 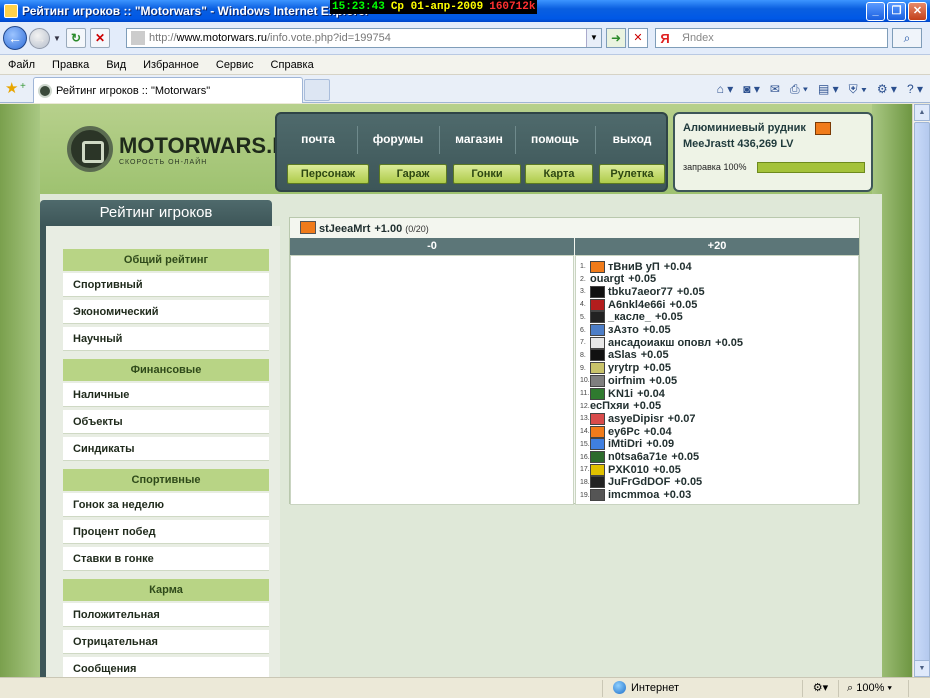 What do you see at coordinates (235, 65) in the screenshot?
I see `menu-tools: Сервис` at bounding box center [235, 65].